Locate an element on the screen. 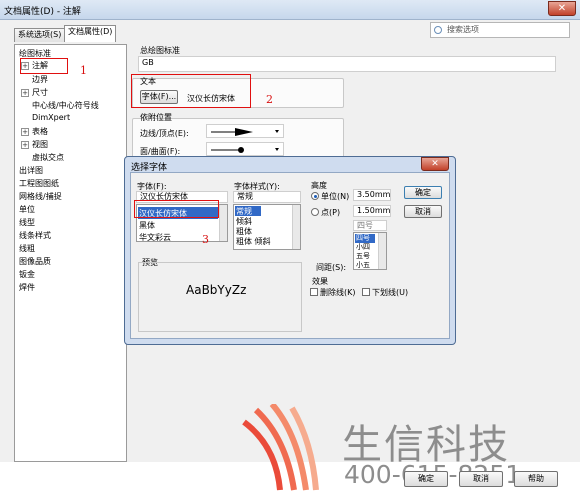  edge-label: 边线/顶点(E): is located at coordinates (164, 133).